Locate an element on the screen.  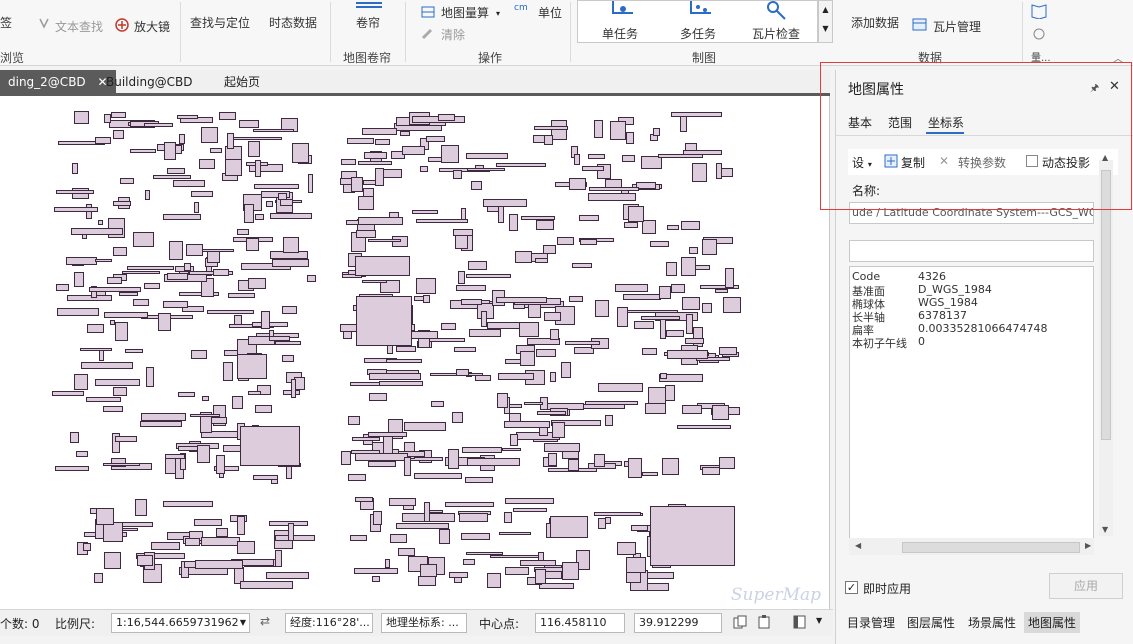
description-field is located at coordinates (971, 251).